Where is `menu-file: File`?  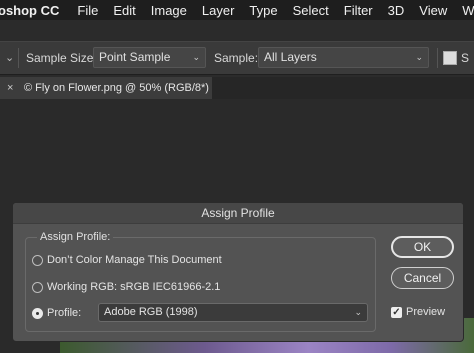
menu-file: File is located at coordinates (87, 10).